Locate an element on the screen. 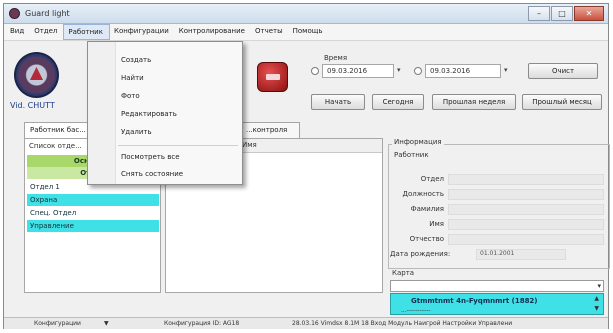  list-item: Управление is located at coordinates (93, 226).